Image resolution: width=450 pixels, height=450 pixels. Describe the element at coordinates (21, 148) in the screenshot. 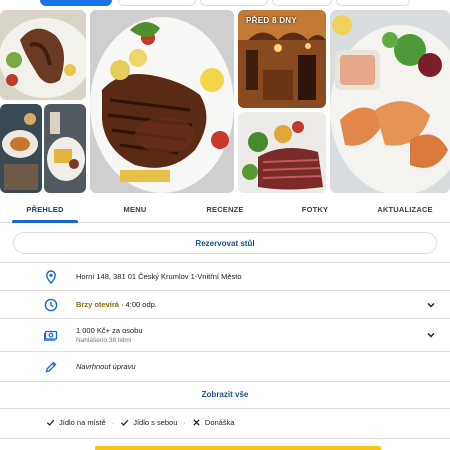

I see `photo-table-dishes` at that location.